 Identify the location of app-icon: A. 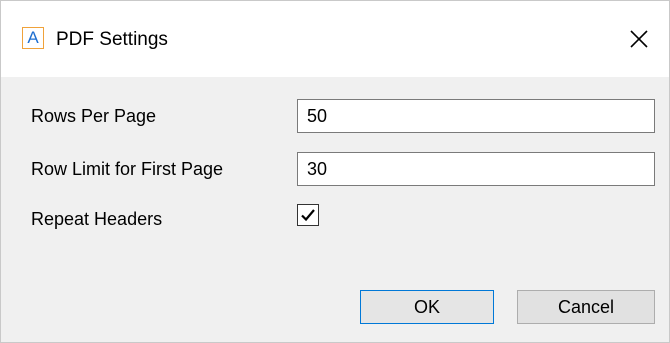
(33, 38).